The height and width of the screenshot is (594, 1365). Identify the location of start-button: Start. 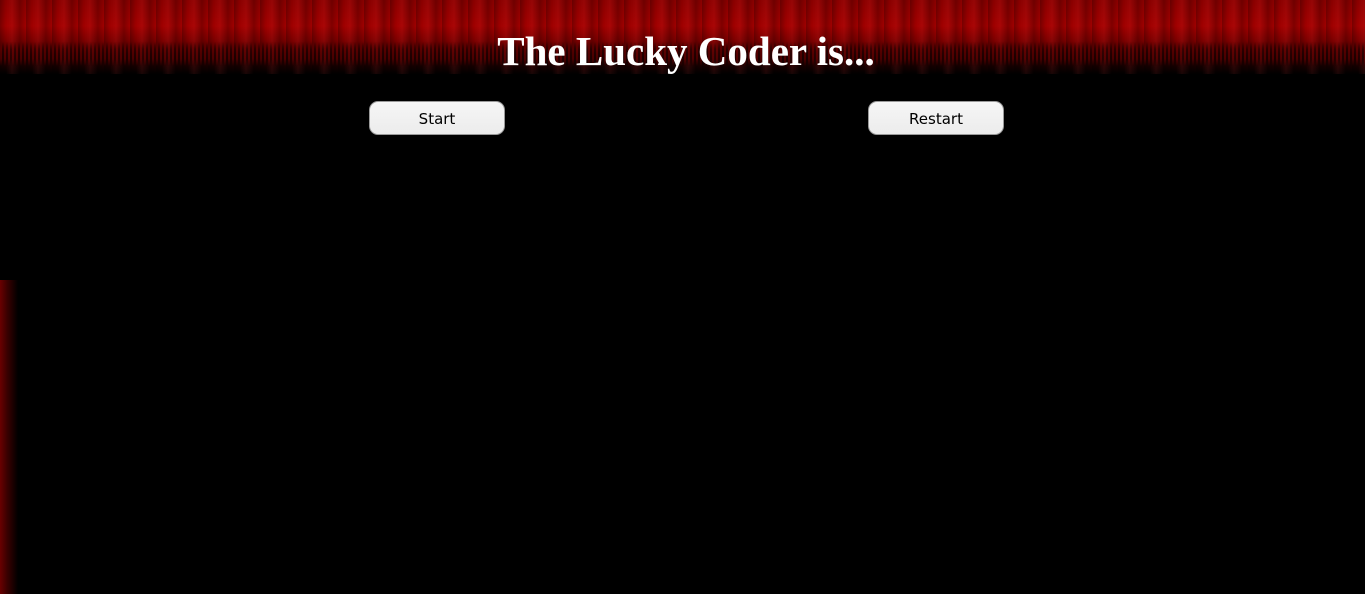
(437, 118).